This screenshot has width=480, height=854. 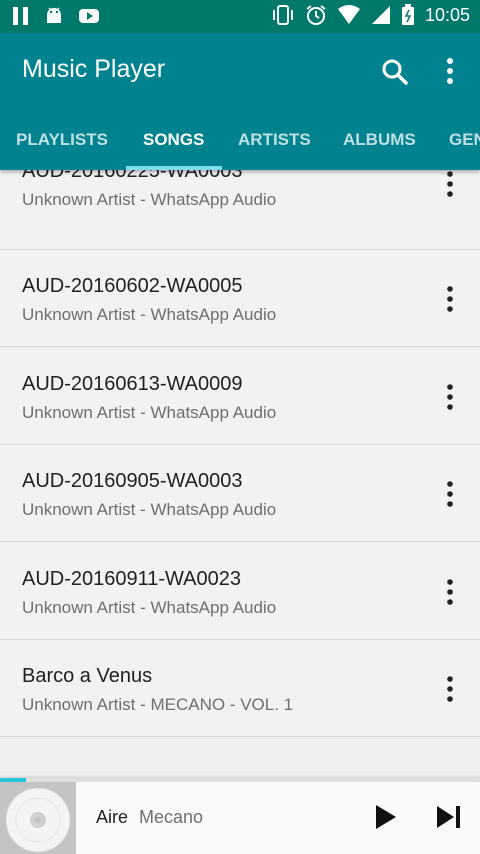 What do you see at coordinates (464, 145) in the screenshot?
I see `tab-genres: GEN` at bounding box center [464, 145].